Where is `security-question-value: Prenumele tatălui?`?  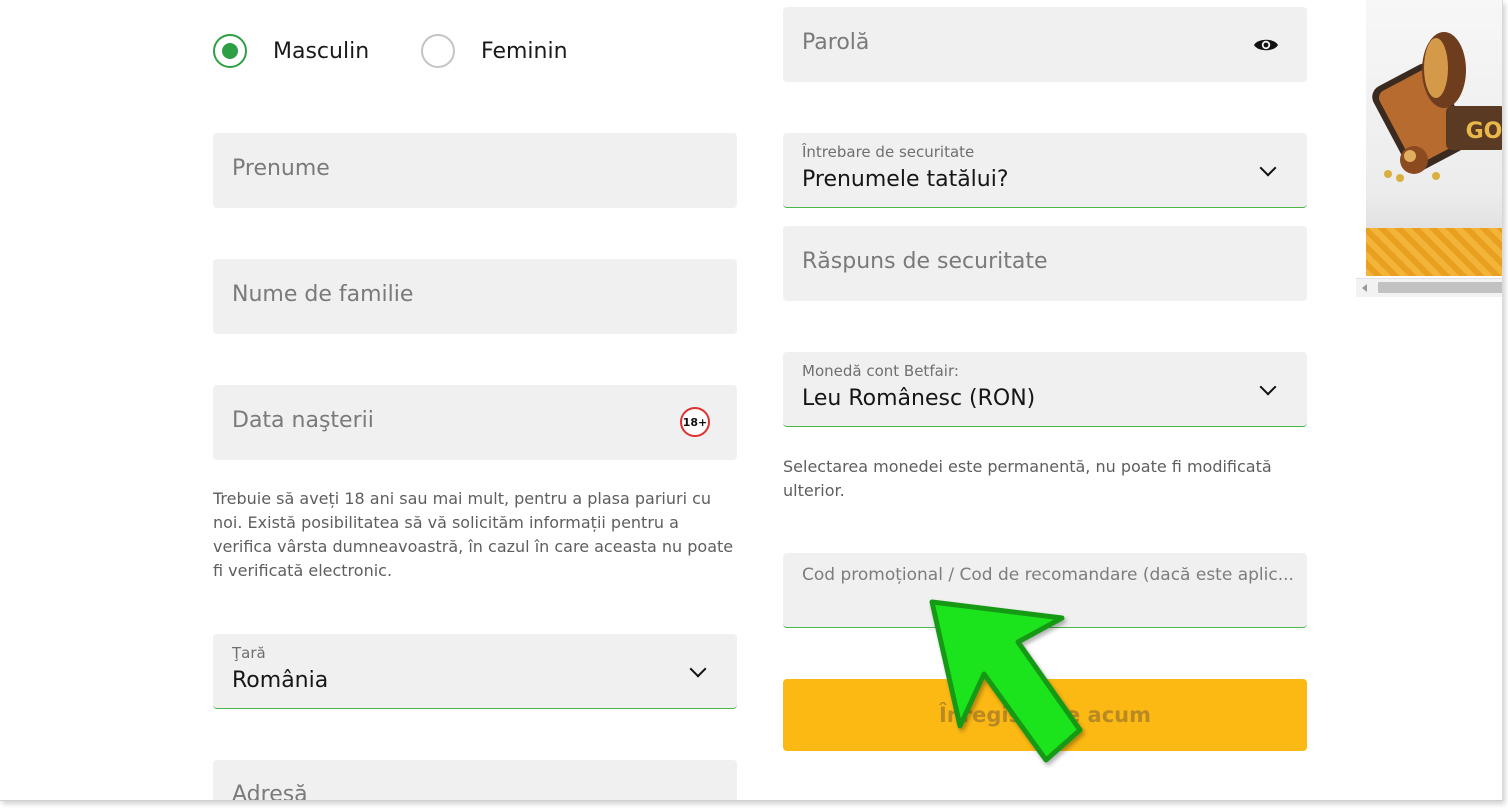 security-question-value: Prenumele tatălui? is located at coordinates (905, 179).